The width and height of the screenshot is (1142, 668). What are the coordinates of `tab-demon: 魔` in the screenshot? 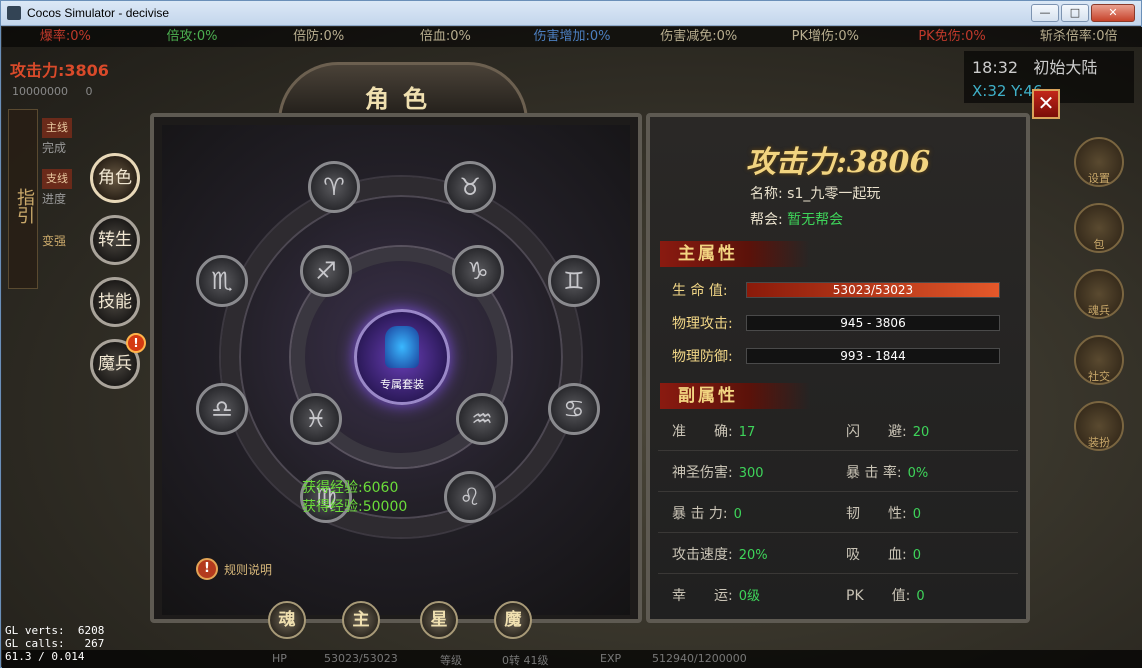 It's located at (513, 620).